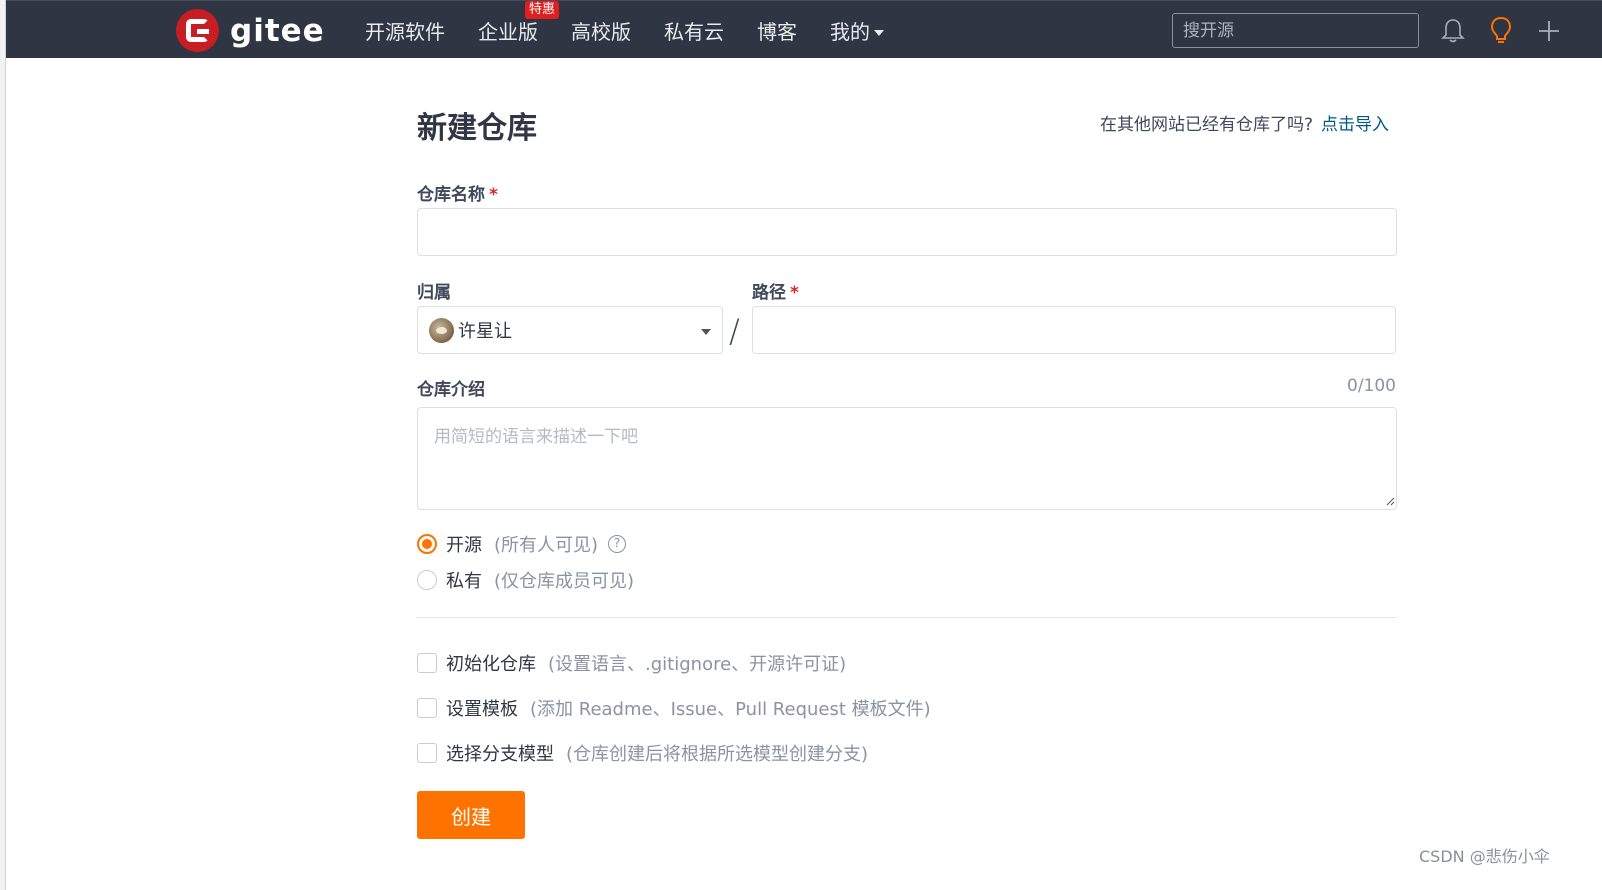 The image size is (1602, 890). I want to click on gitee-logo-icon, so click(197, 30).